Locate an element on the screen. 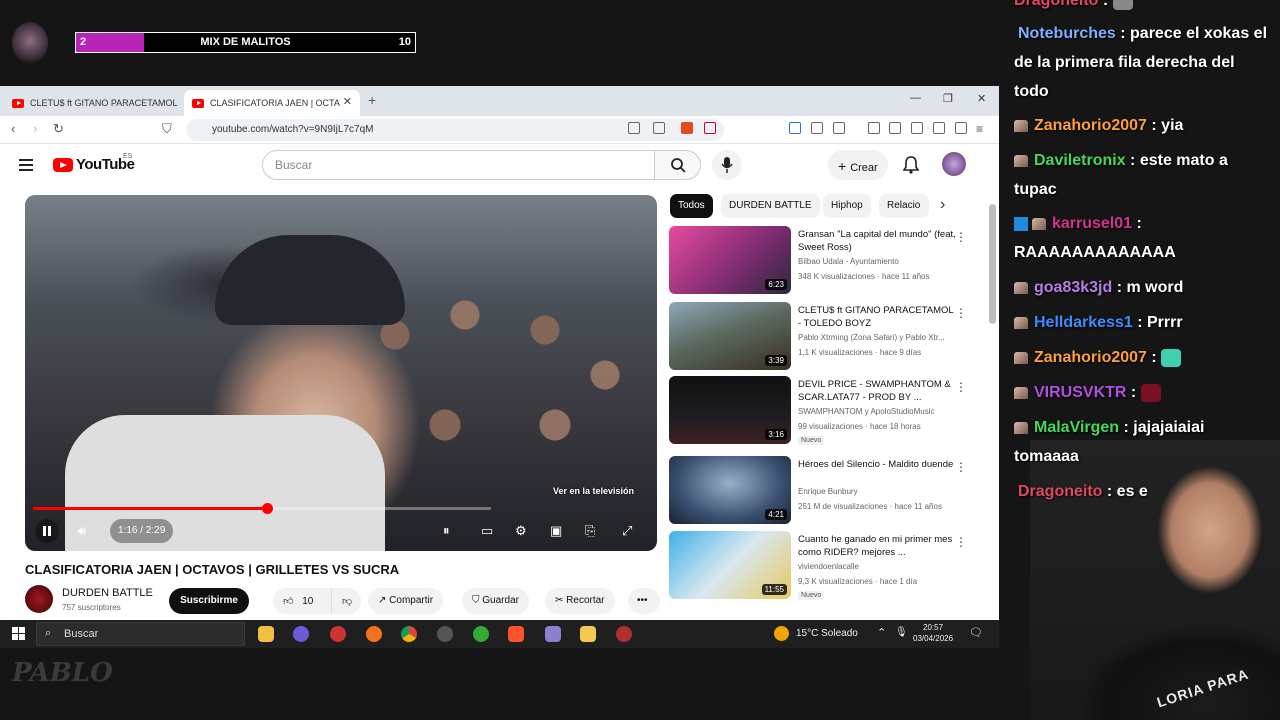  channel-name: DURDEN BATTLE is located at coordinates (107, 593).